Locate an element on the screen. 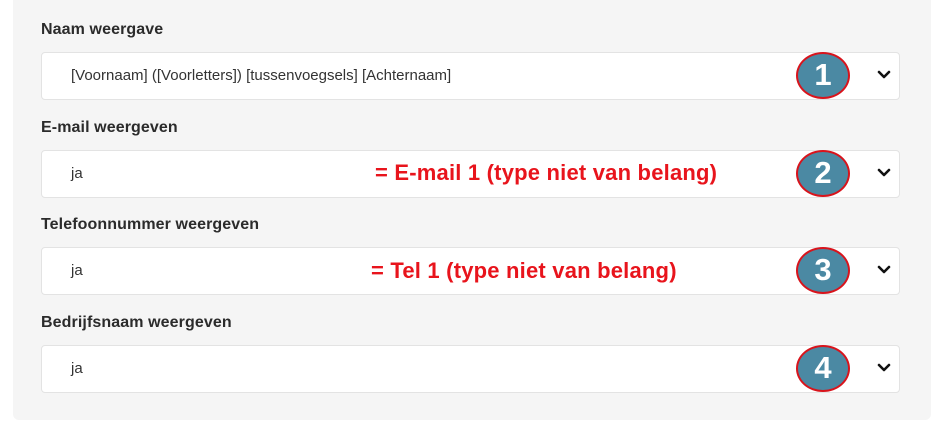  bedrijfsnaam-weergeven-label: Bedrijfsnaam weergeven is located at coordinates (136, 322).